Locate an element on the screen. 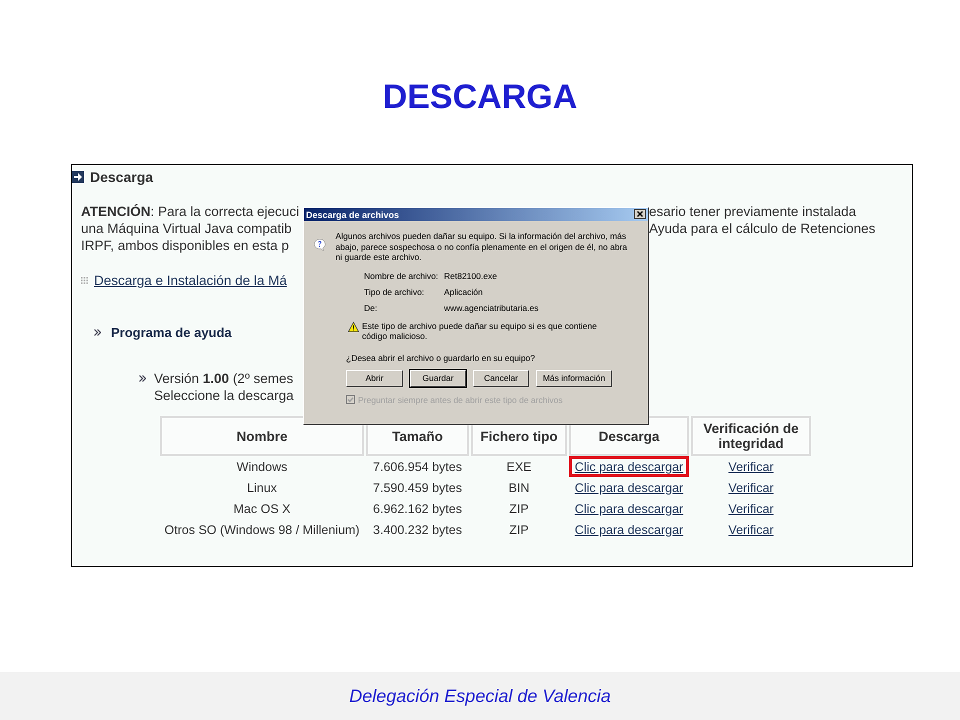 This screenshot has width=960, height=720. notice-text: una Máquina Virtual Java compatib is located at coordinates (187, 228).